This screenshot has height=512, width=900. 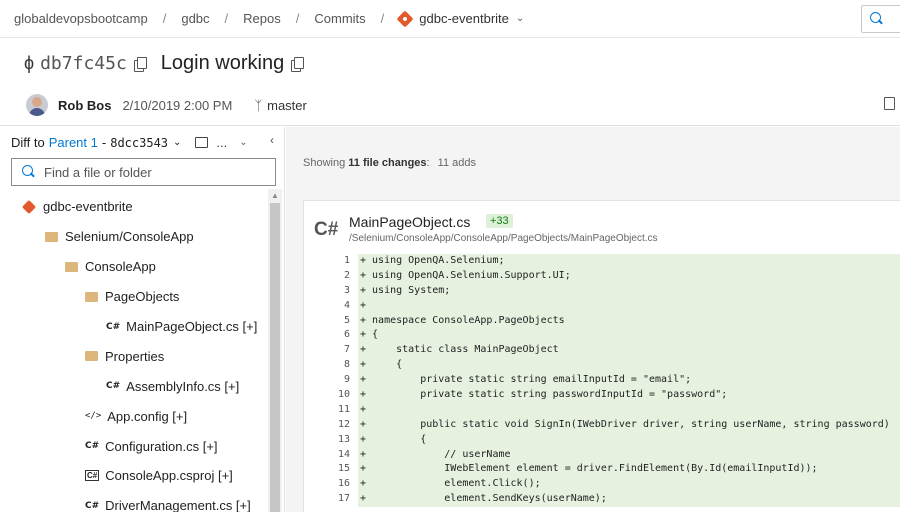 I want to click on code-line: 8 + {, so click(x=602, y=366).